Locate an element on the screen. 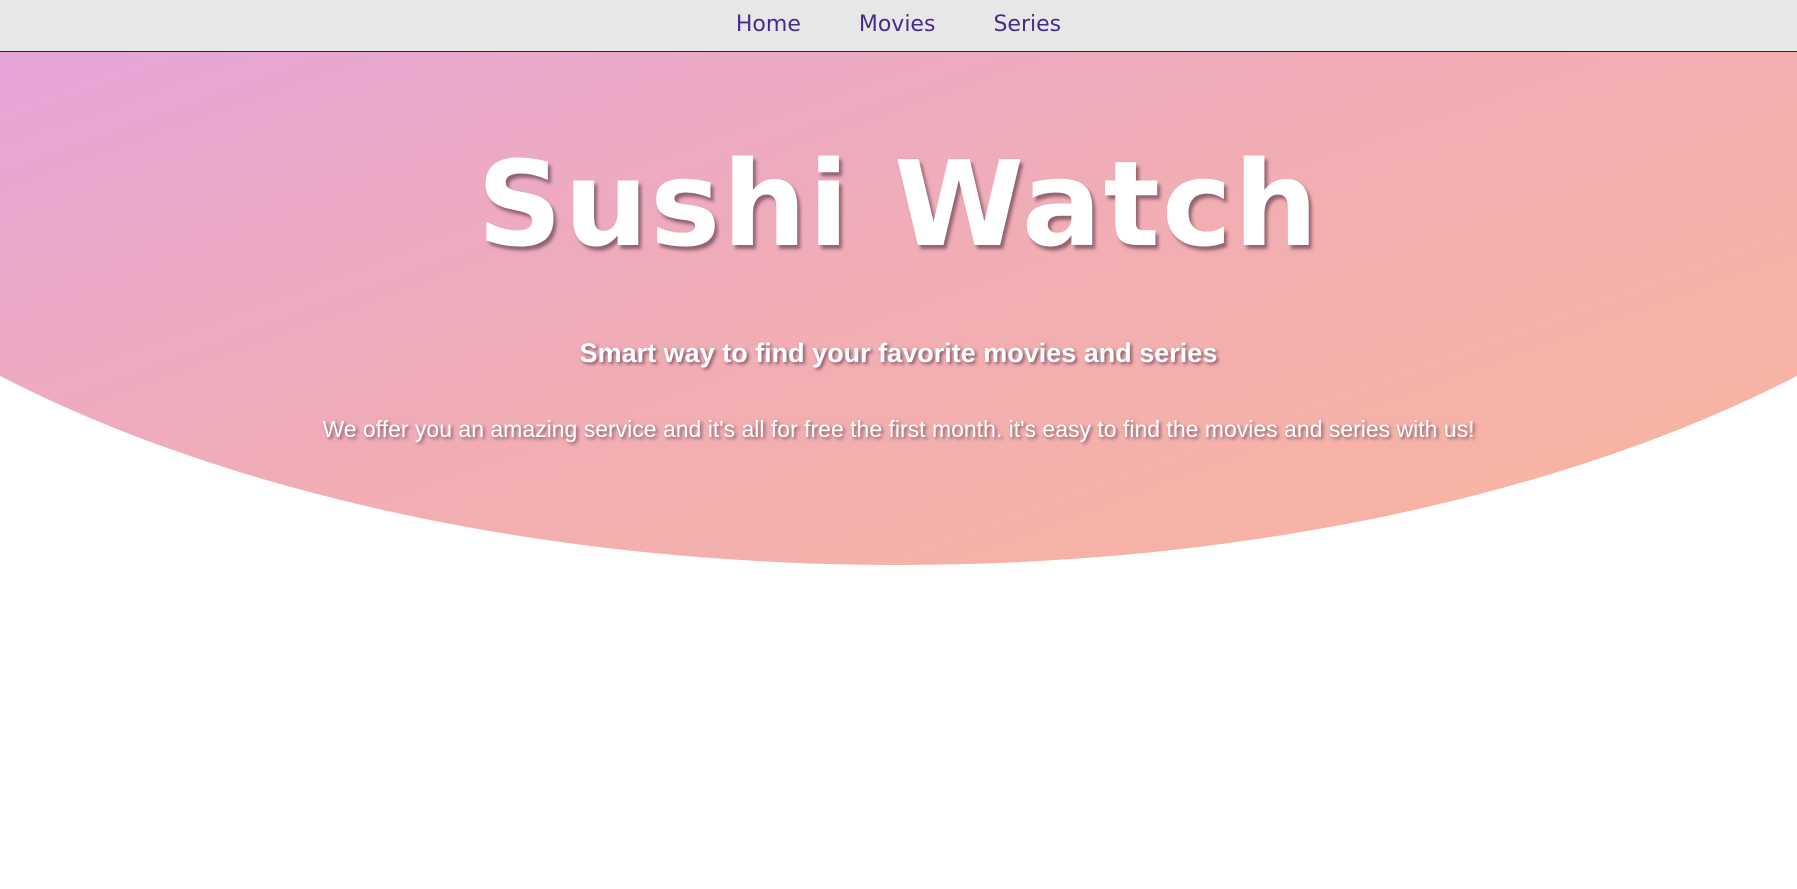 The height and width of the screenshot is (889, 1797). nav-link-series: Series is located at coordinates (1027, 24).